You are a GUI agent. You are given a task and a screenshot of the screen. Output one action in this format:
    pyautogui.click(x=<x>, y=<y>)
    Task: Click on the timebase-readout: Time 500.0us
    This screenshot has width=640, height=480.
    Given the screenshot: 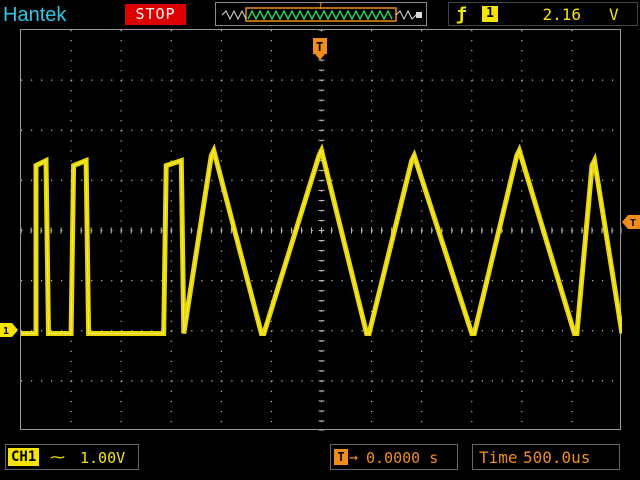 What is the action you would take?
    pyautogui.click(x=546, y=457)
    